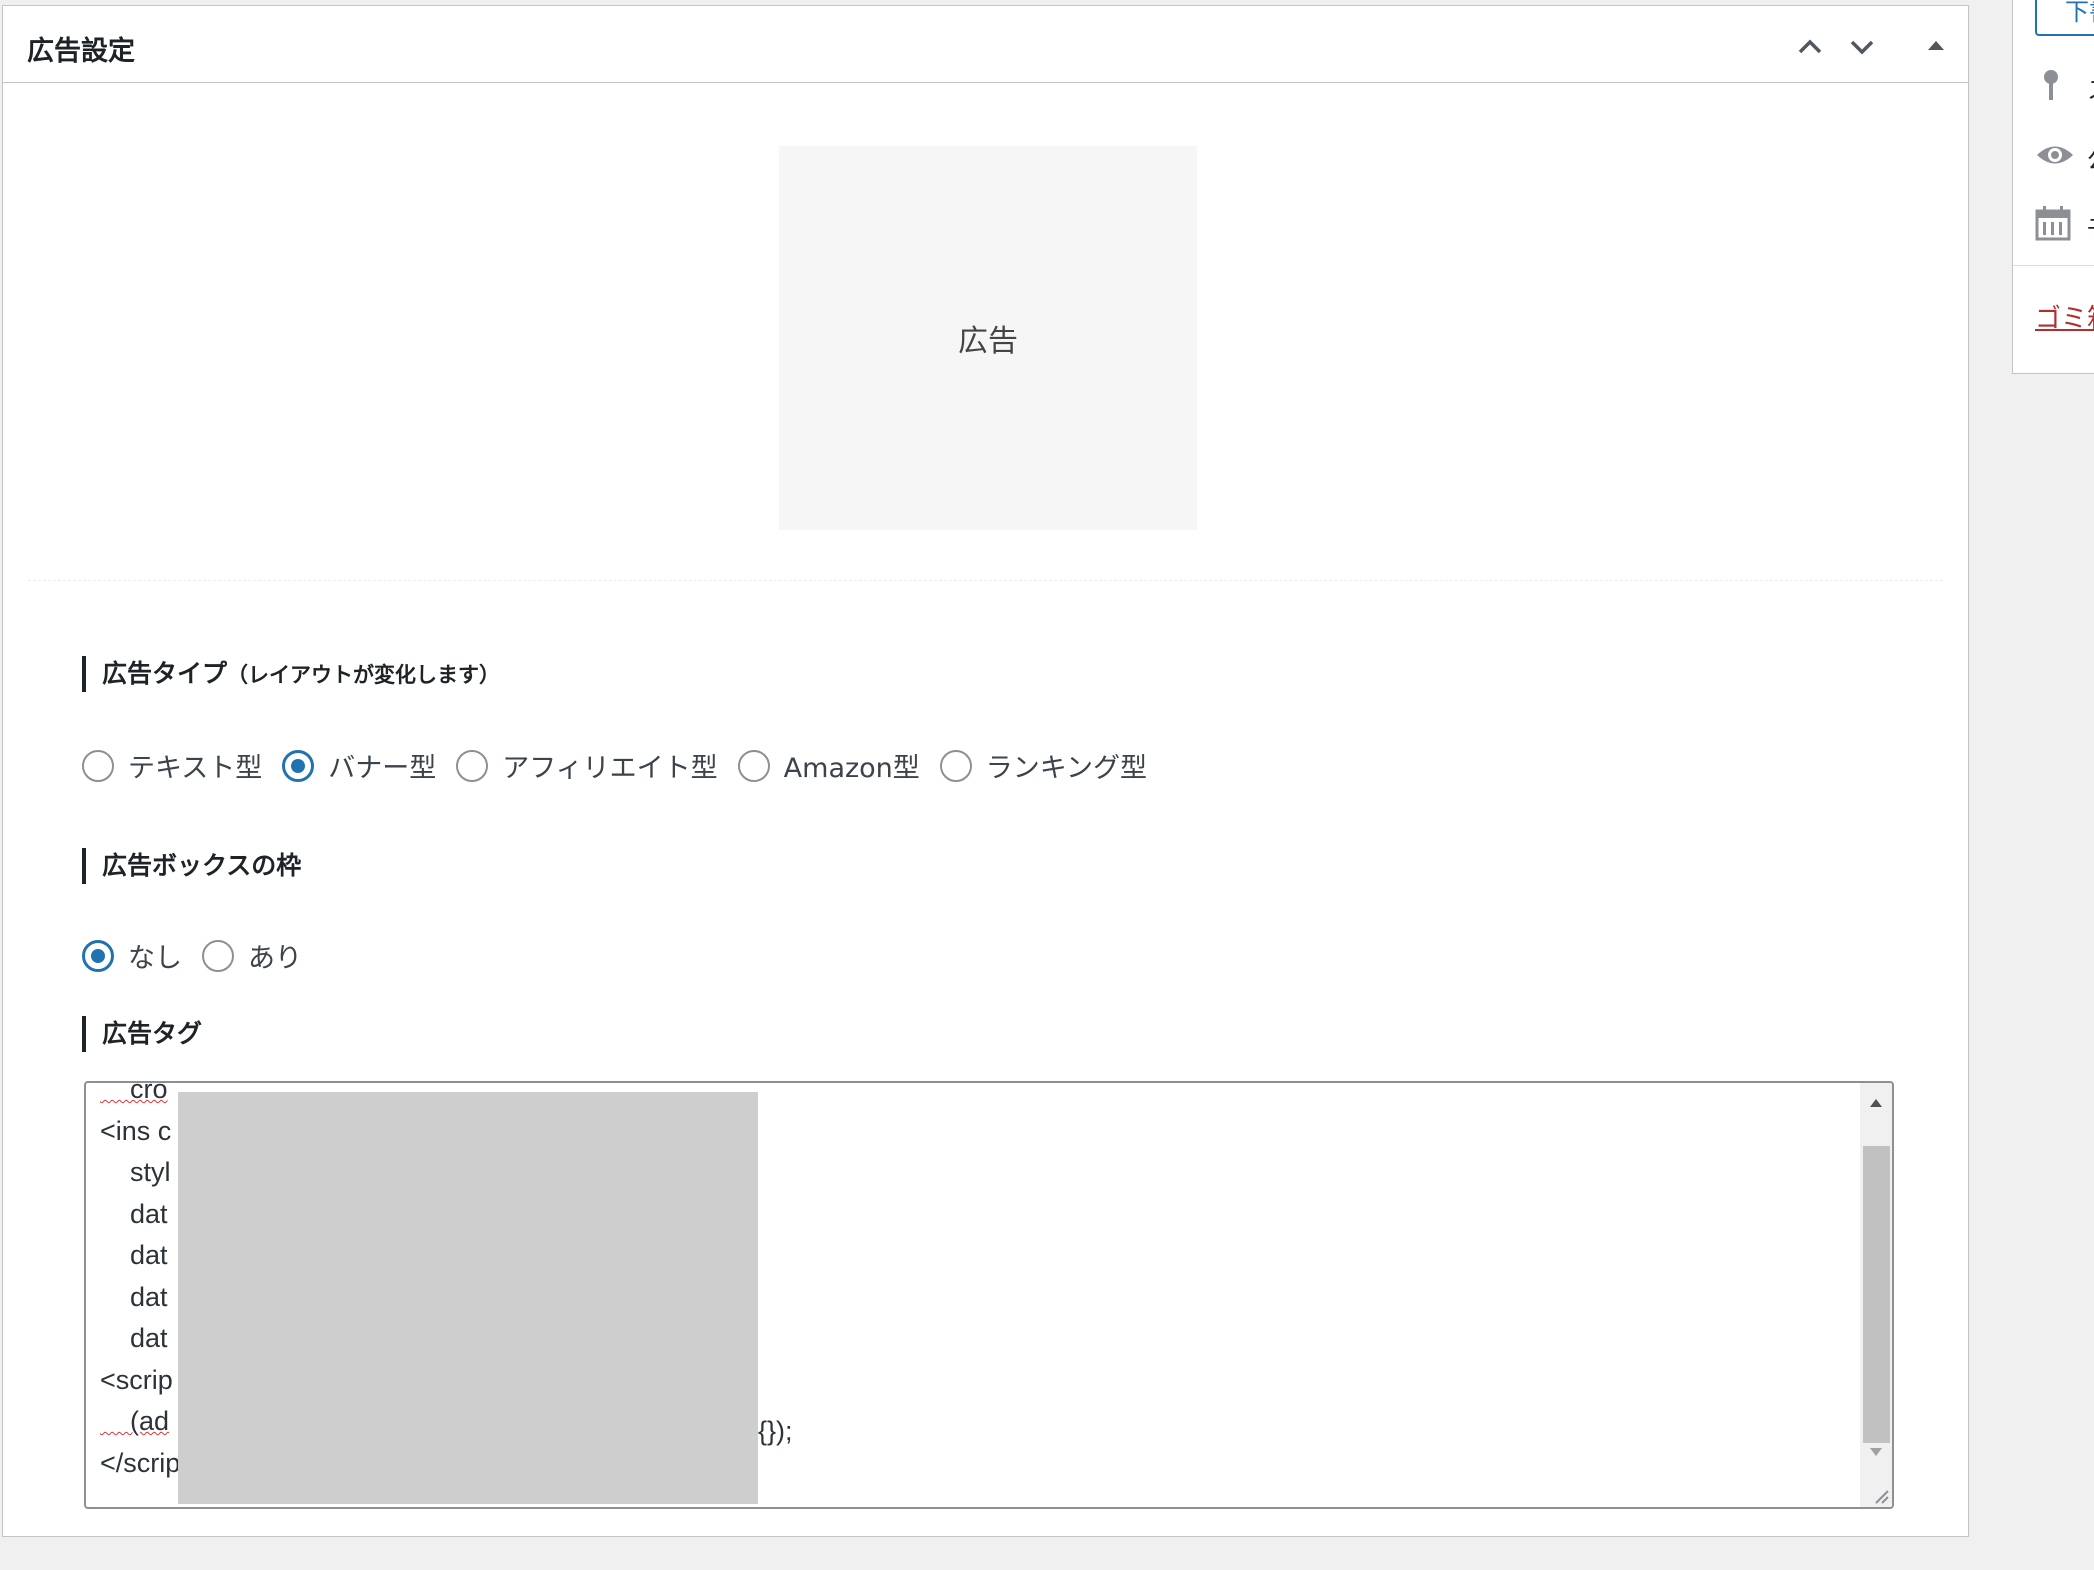 Image resolution: width=2094 pixels, height=1570 pixels. I want to click on chevron-up-icon, so click(1810, 46).